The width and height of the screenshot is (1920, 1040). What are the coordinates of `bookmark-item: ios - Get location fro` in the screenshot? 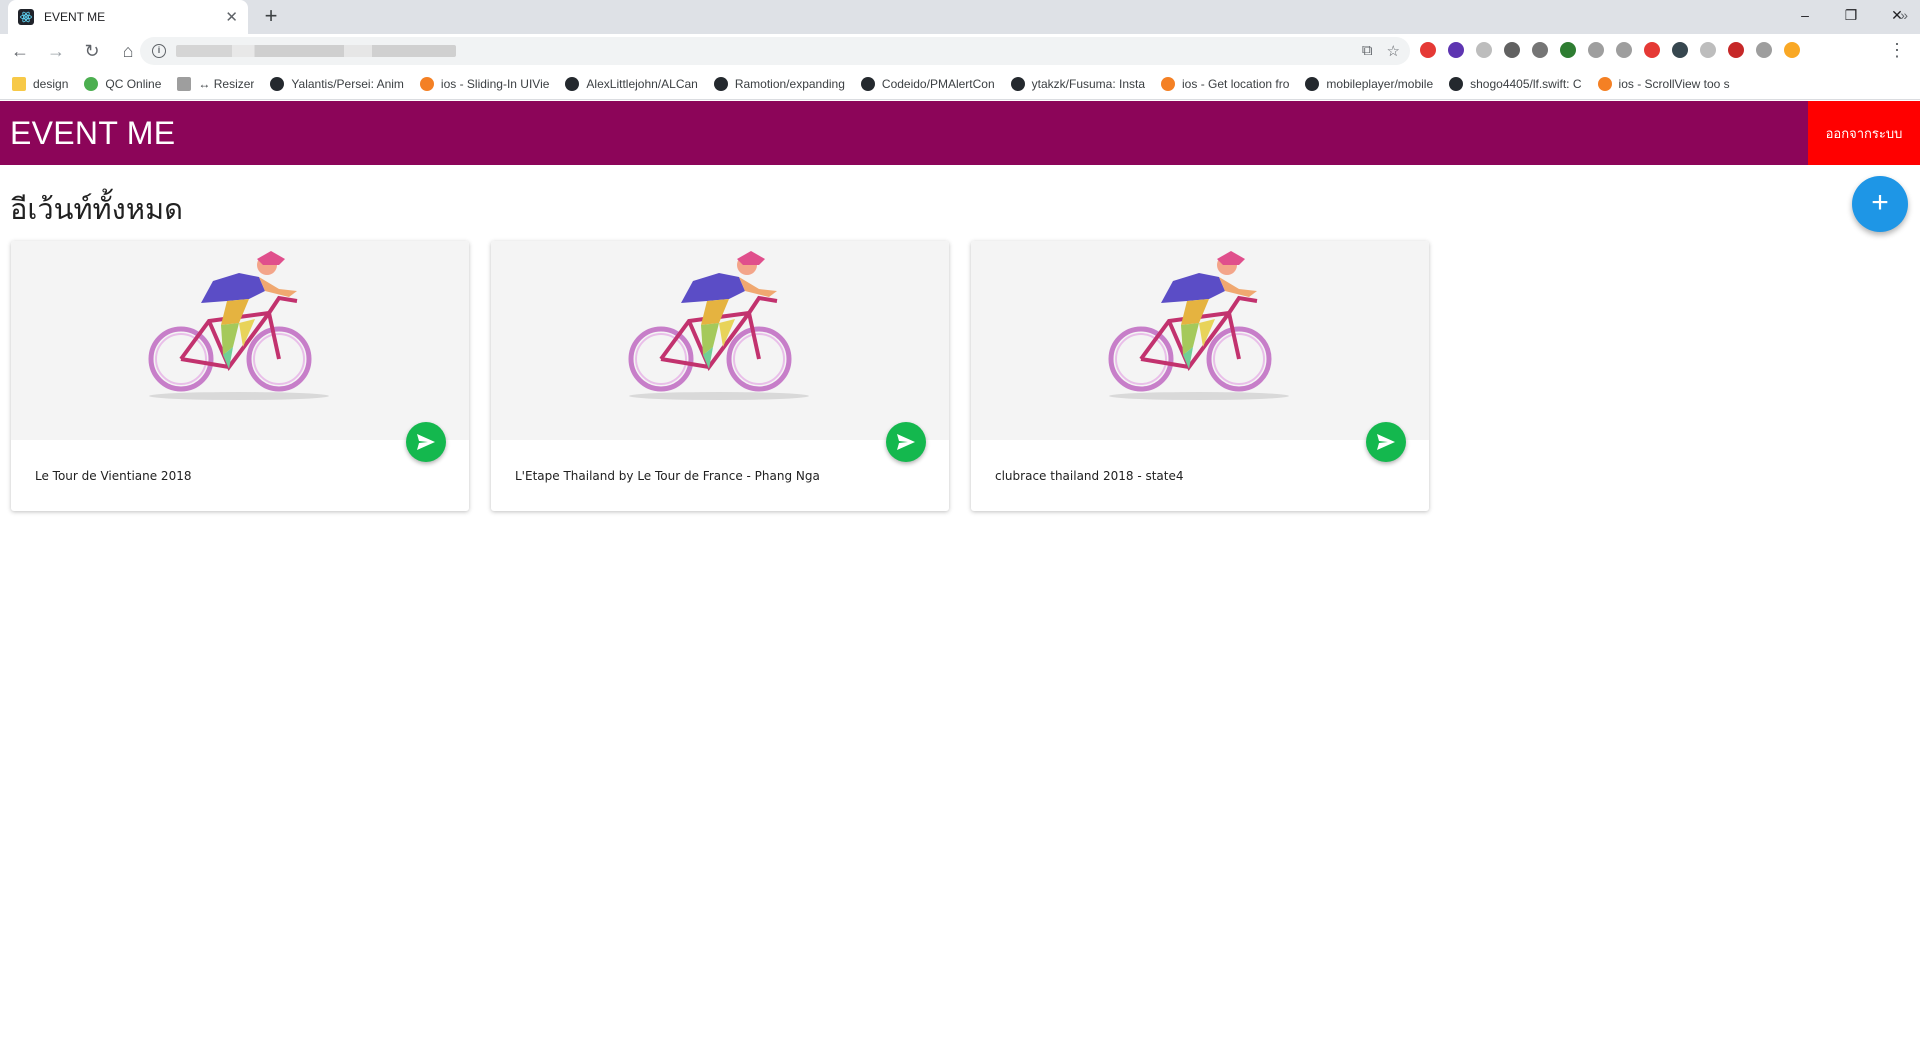 It's located at (1225, 83).